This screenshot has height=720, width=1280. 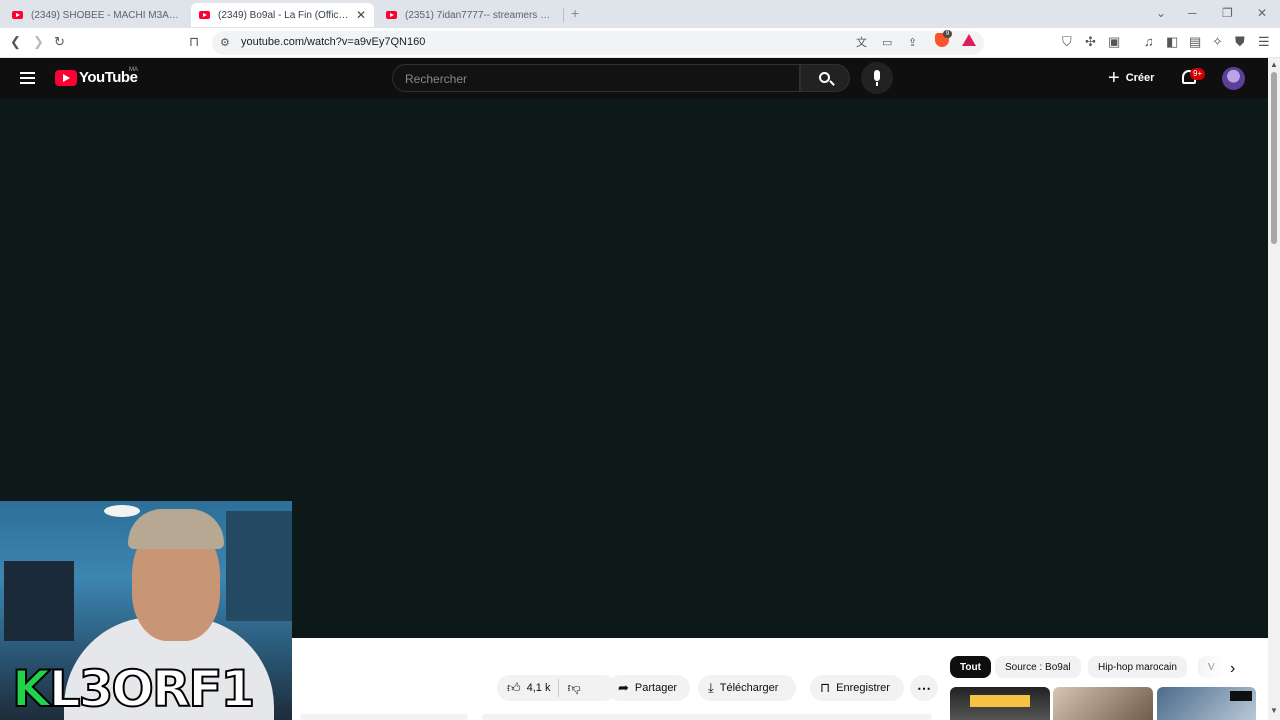 I want to click on media-icon: ♫, so click(x=1149, y=42).